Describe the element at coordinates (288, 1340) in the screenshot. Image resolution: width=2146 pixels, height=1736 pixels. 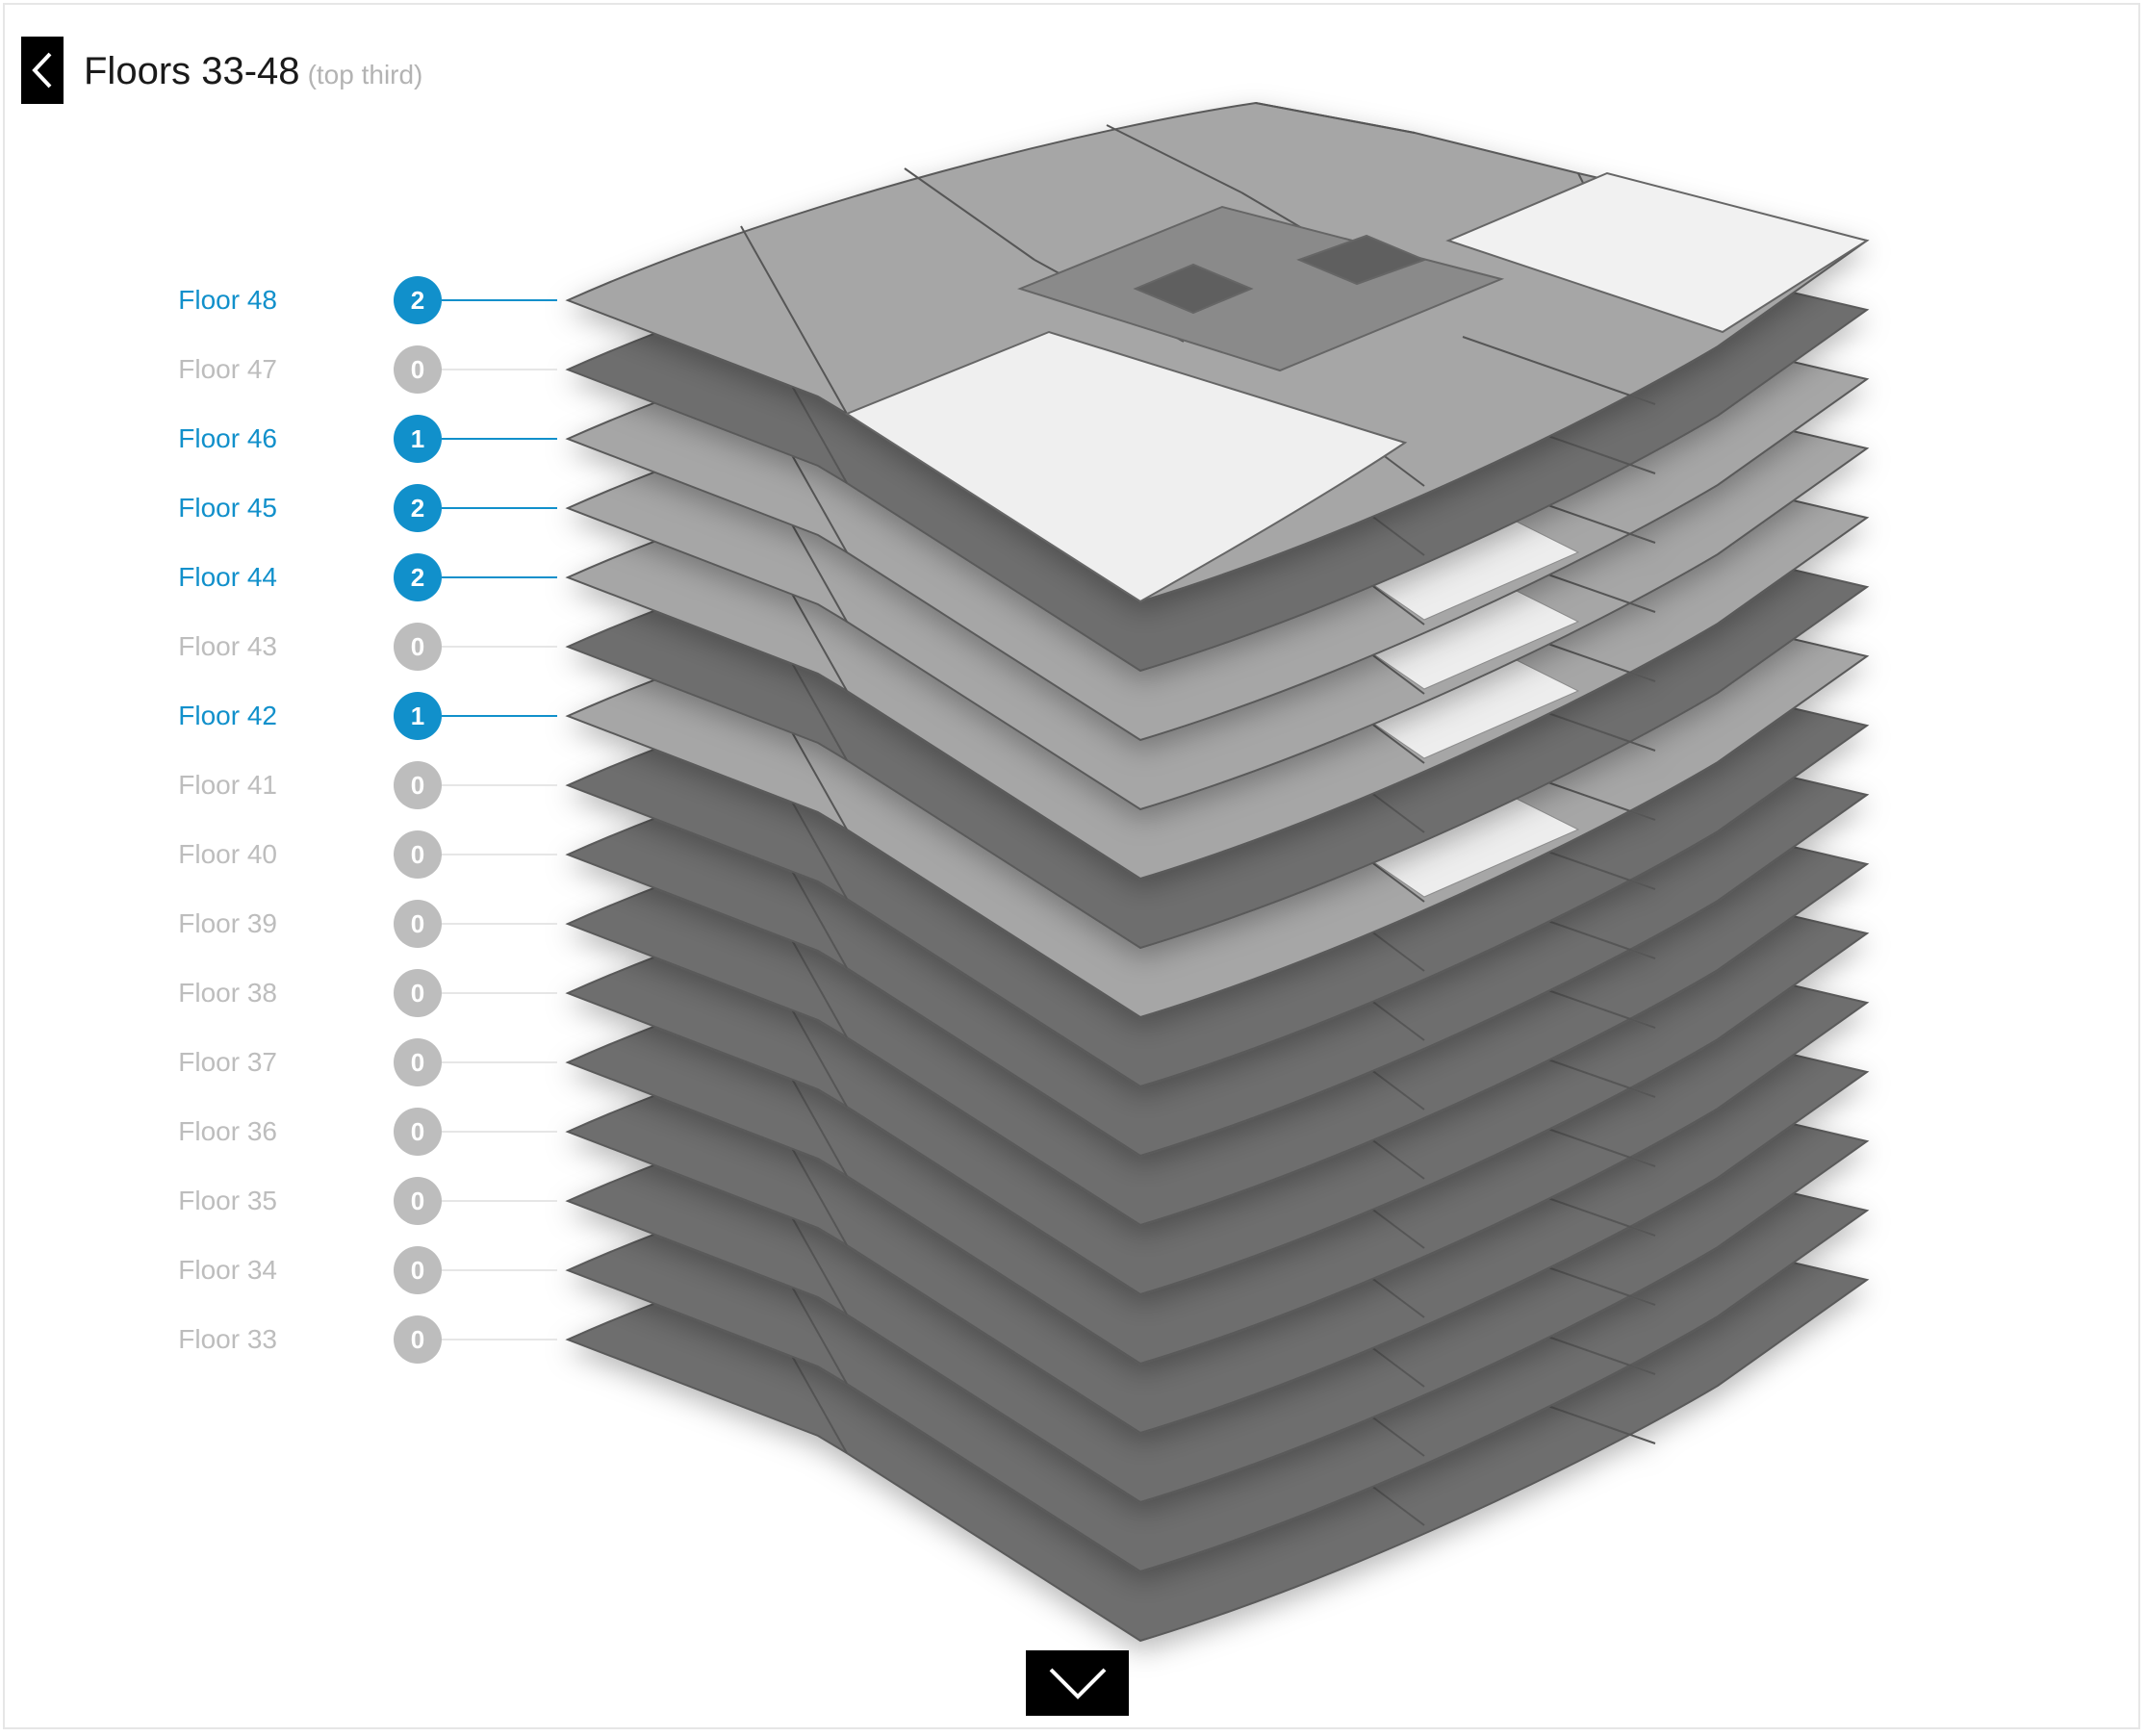
I see `floor-row: Floor 33 0` at that location.